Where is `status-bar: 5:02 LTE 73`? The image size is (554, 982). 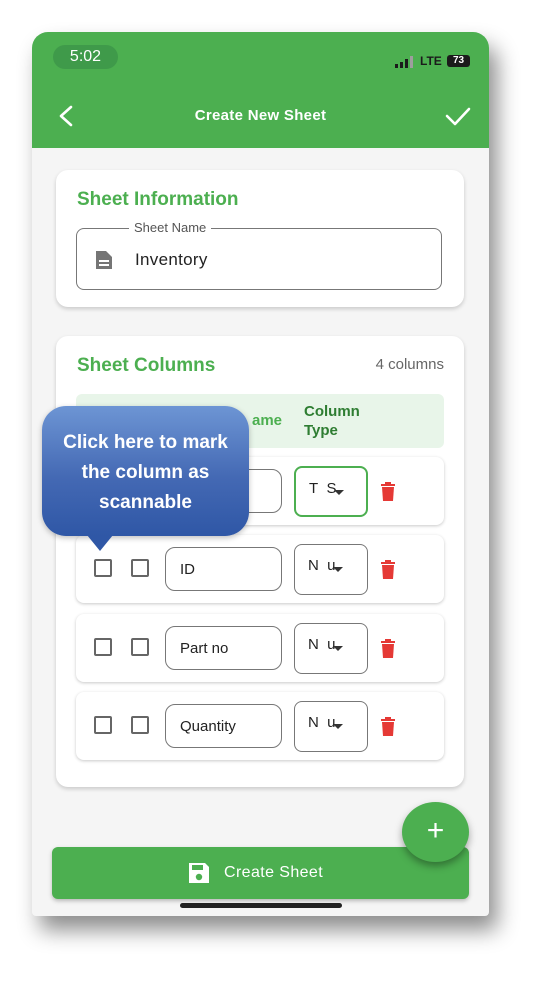
status-bar: 5:02 LTE 73 is located at coordinates (260, 58).